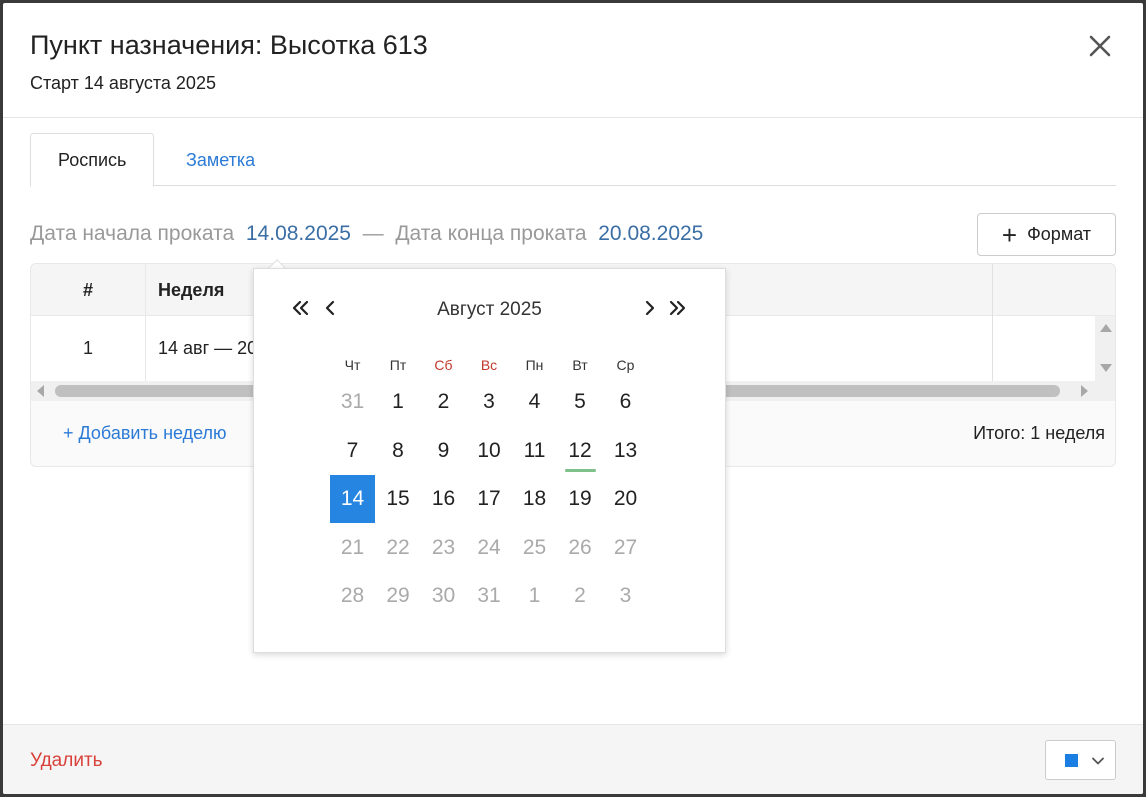 This screenshot has width=1146, height=797. Describe the element at coordinates (398, 596) in the screenshot. I see `calendar-day: 29` at that location.